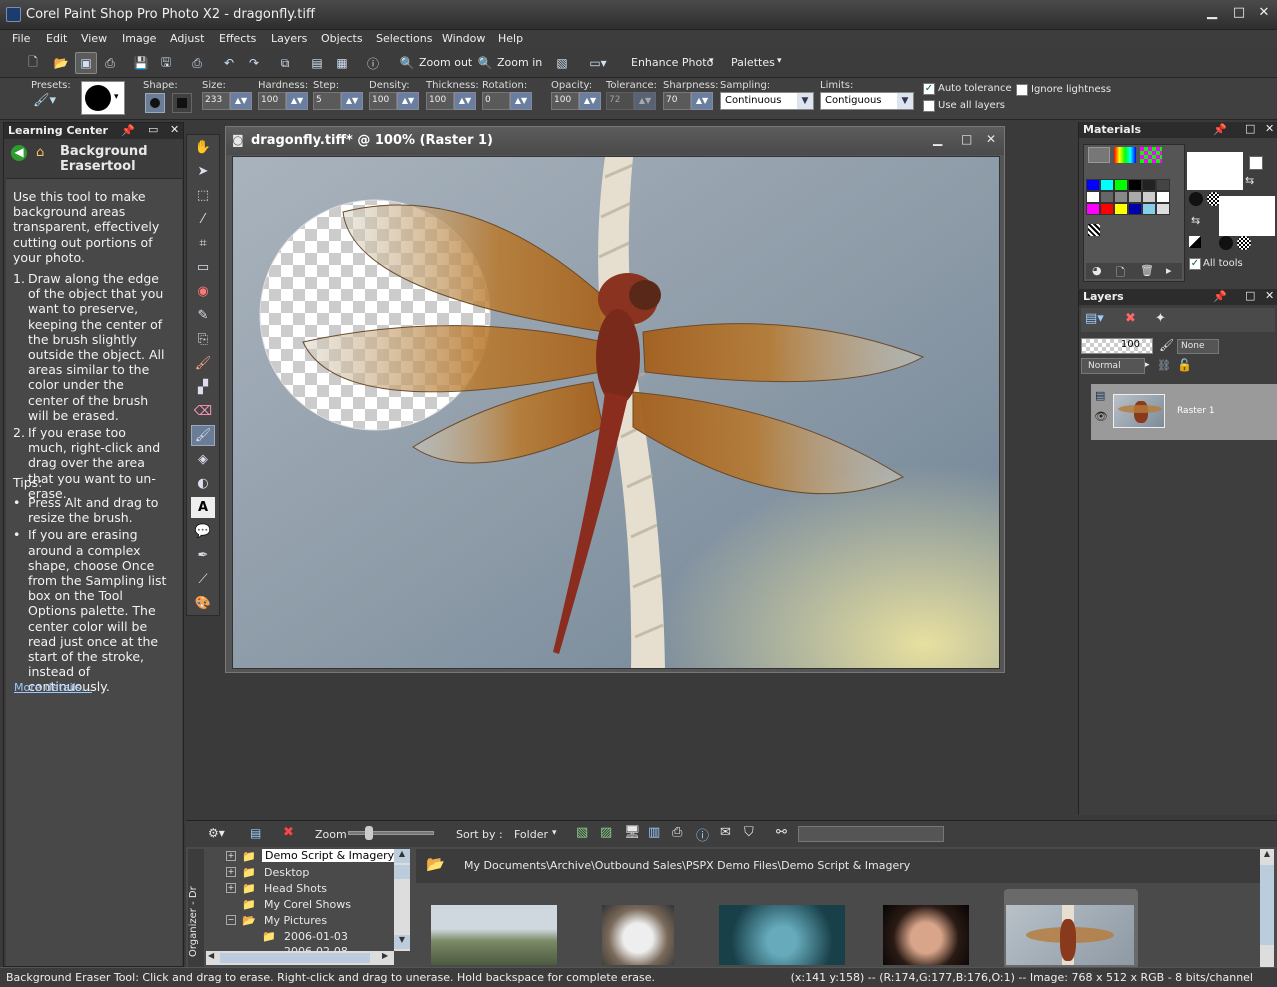  I want to click on zoom-slider, so click(391, 833).